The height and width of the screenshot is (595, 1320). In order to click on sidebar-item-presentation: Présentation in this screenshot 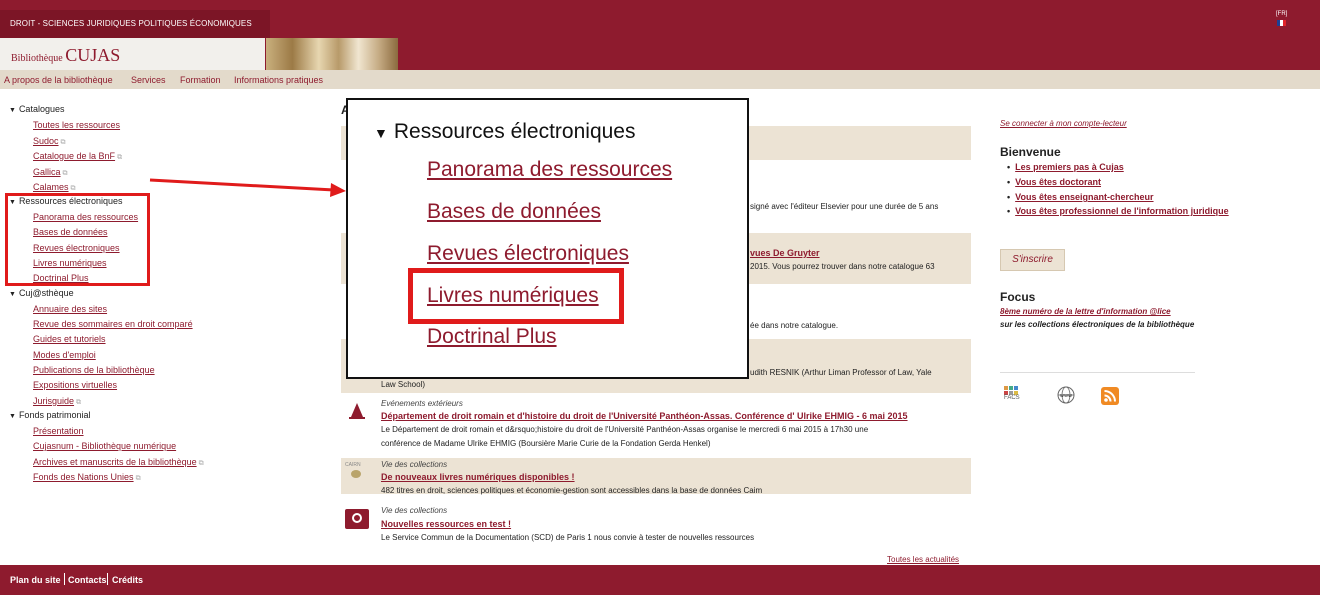, I will do `click(58, 431)`.